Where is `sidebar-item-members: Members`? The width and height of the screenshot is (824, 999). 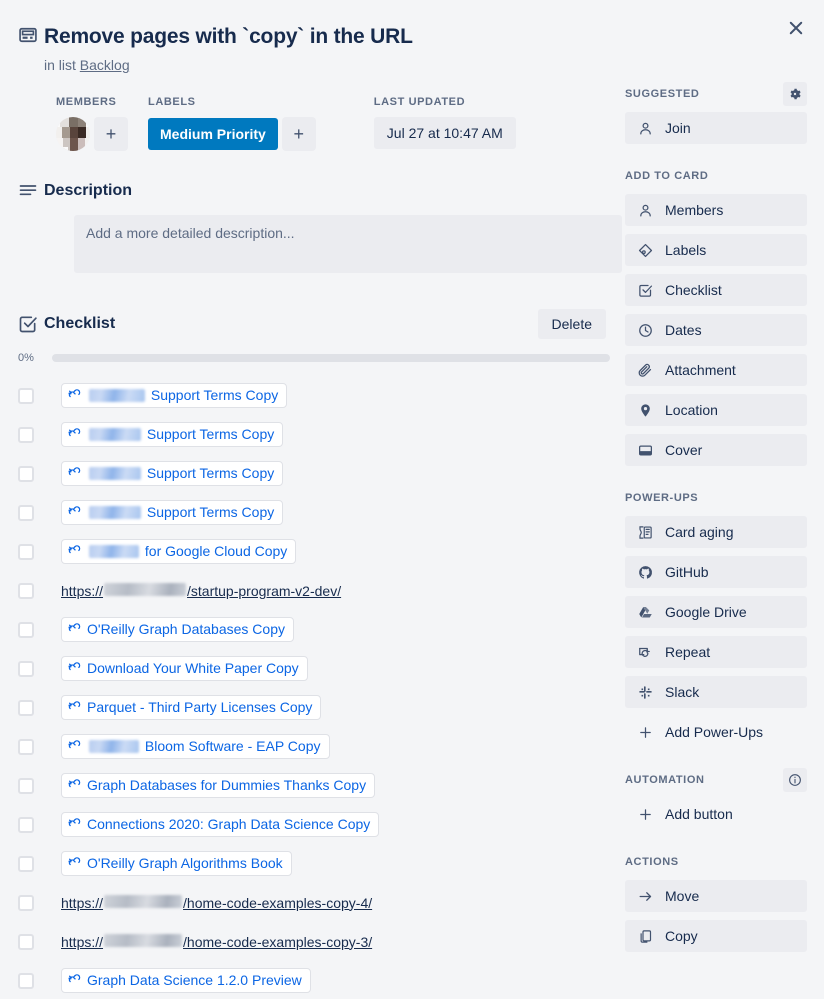
sidebar-item-members: Members is located at coordinates (716, 210).